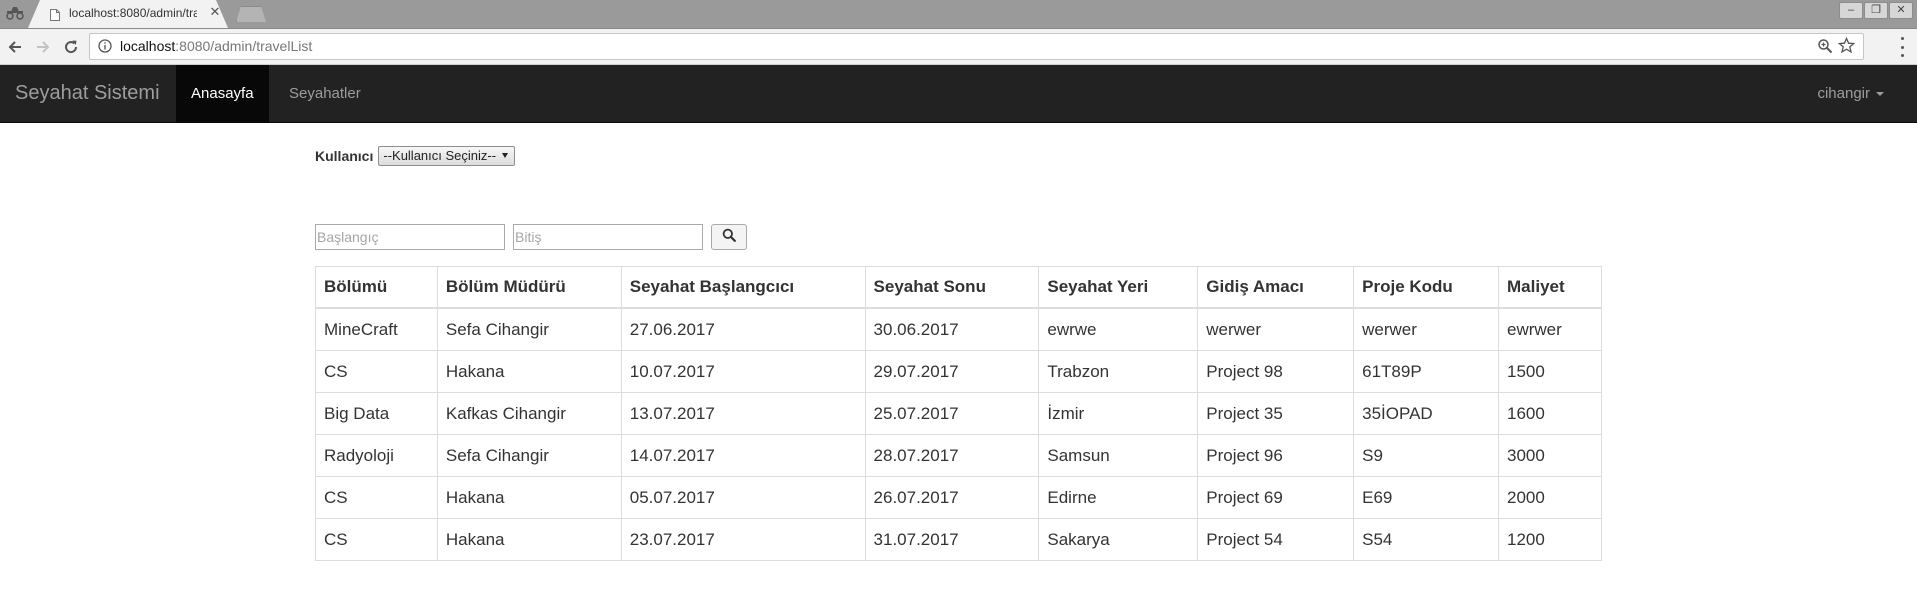 The height and width of the screenshot is (595, 1917). Describe the element at coordinates (743, 455) in the screenshot. I see `table-cell: 14.07.2017` at that location.